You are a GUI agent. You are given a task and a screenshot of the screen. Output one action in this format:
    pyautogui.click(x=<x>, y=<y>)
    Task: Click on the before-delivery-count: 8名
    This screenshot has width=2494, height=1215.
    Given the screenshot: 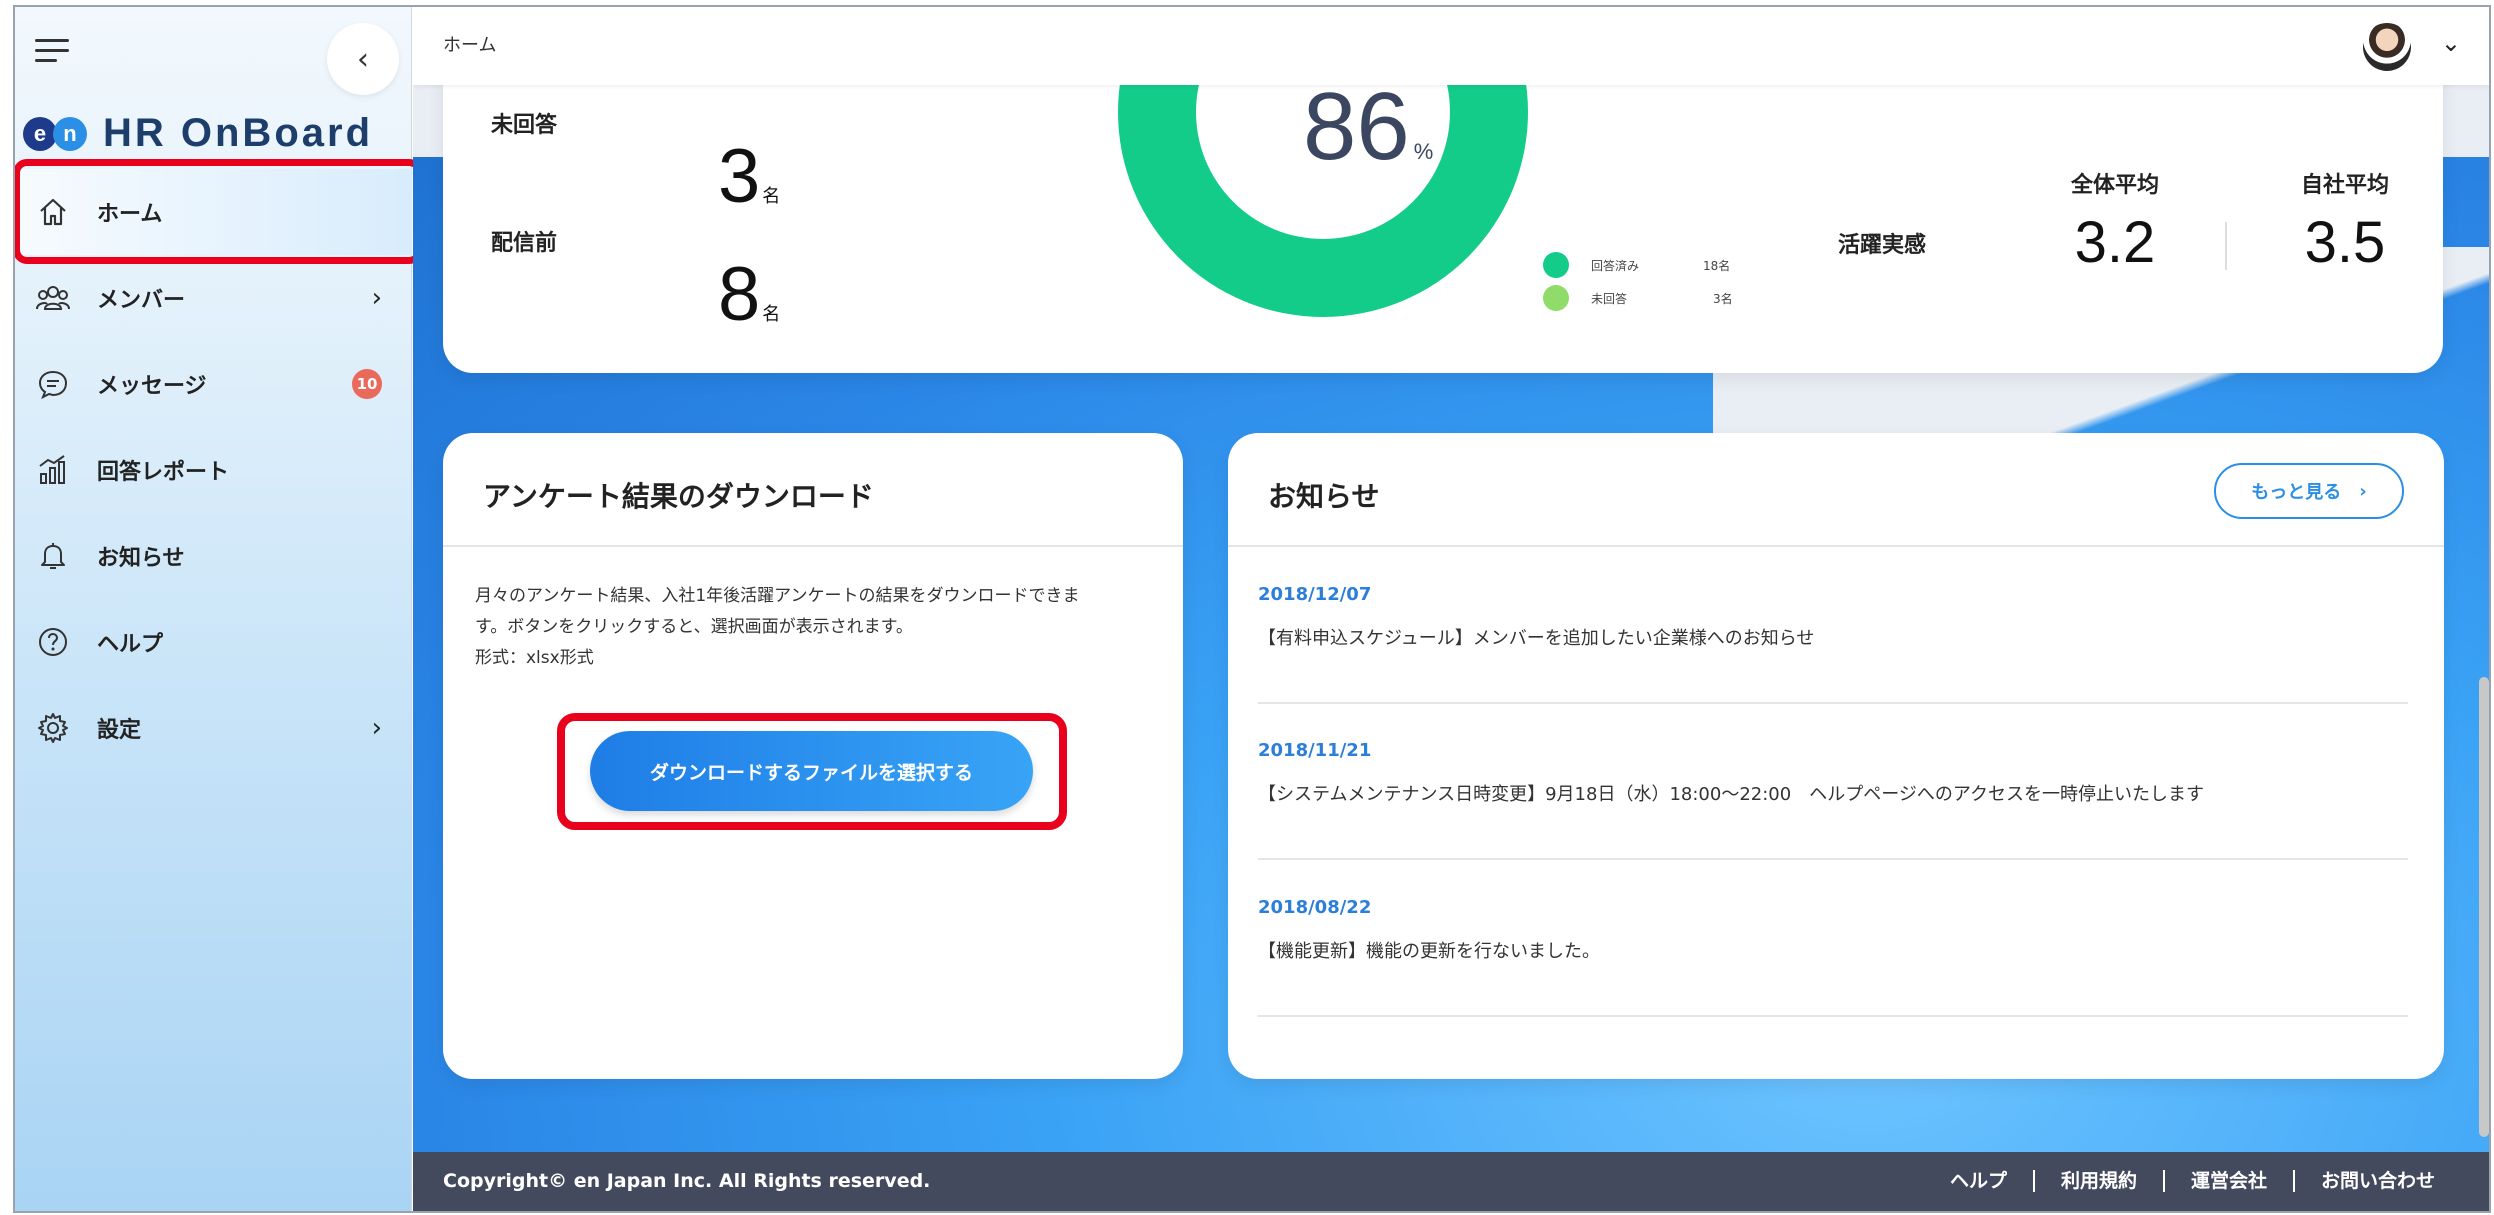 What is the action you would take?
    pyautogui.click(x=749, y=294)
    